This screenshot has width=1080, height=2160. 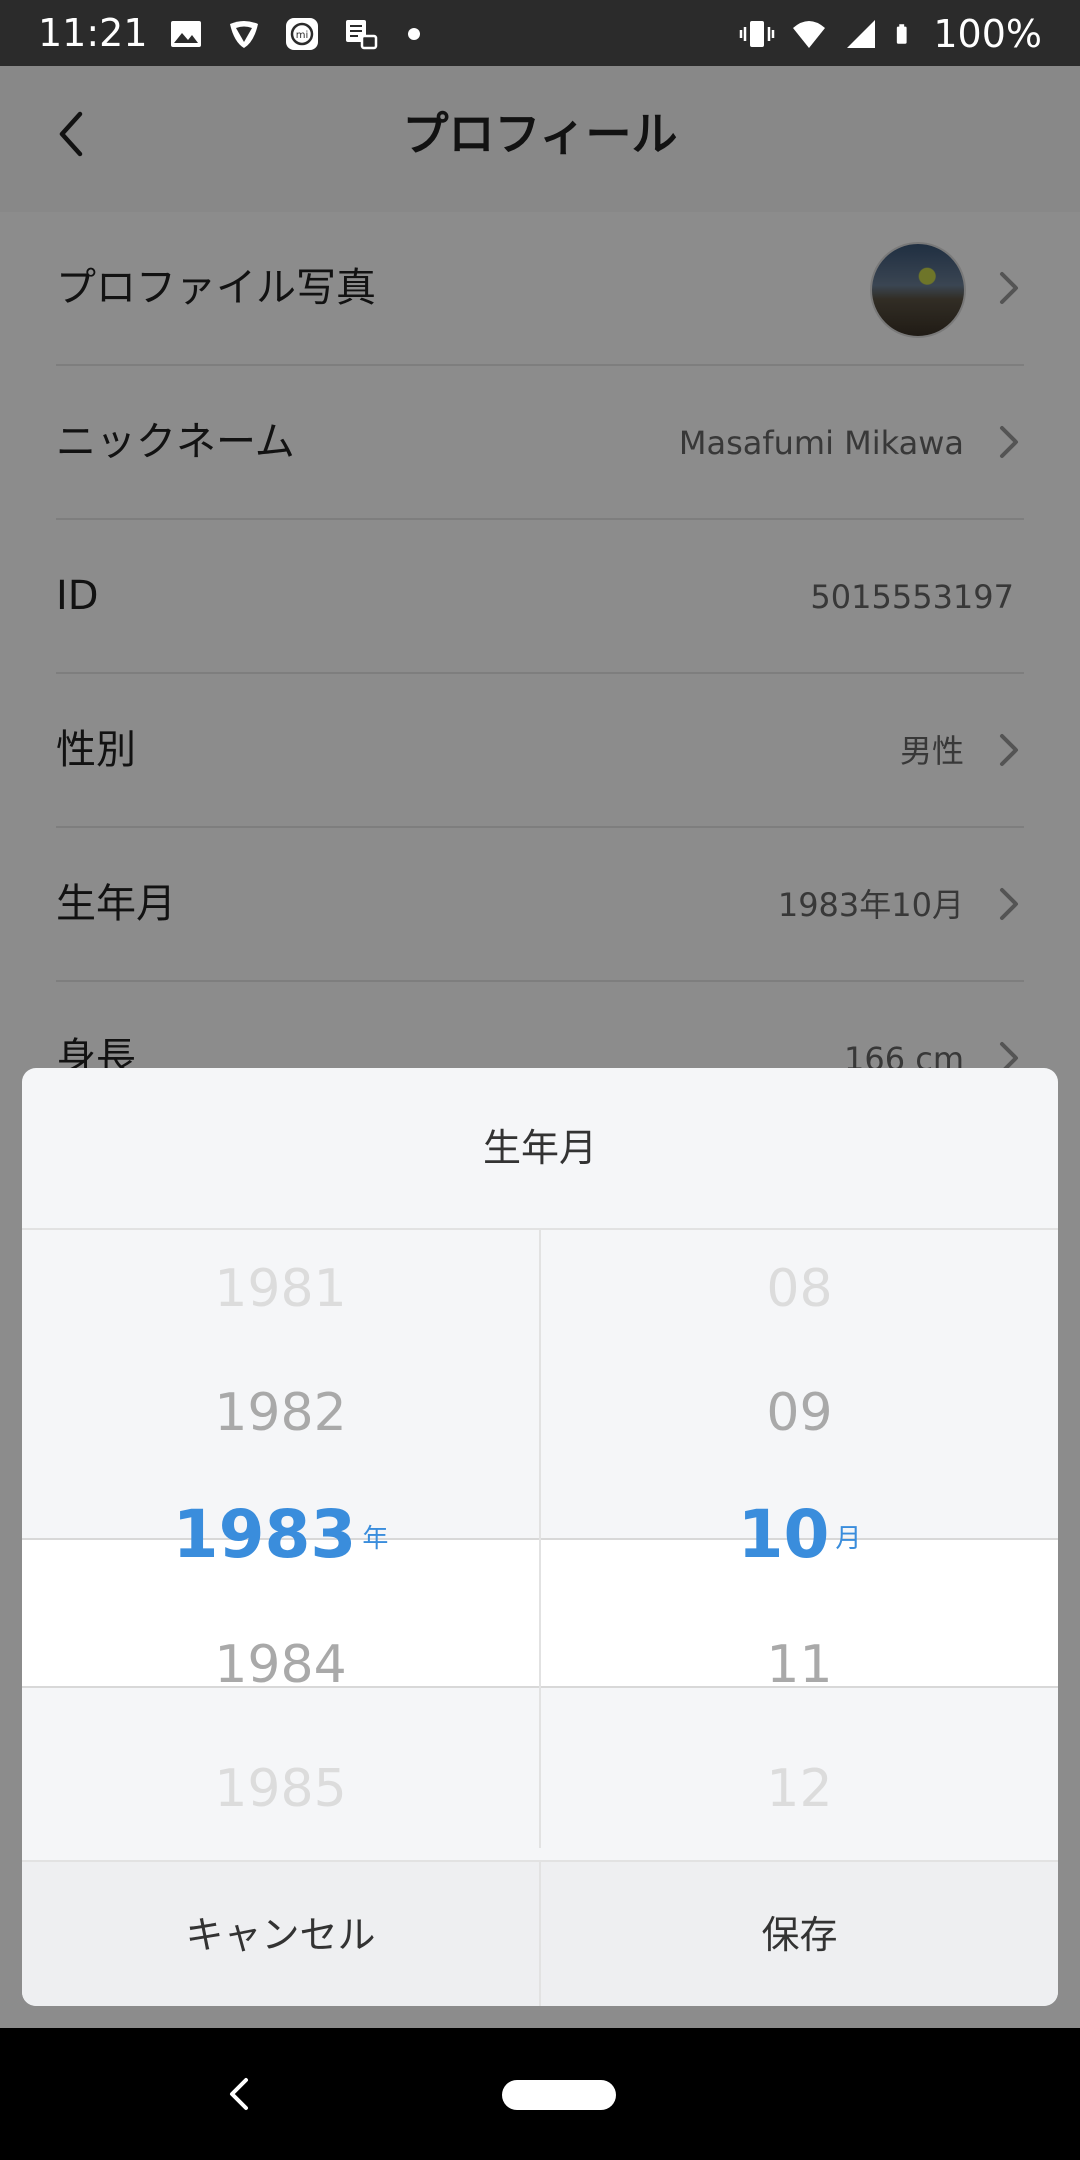 What do you see at coordinates (240, 2094) in the screenshot?
I see `nav-back-icon` at bounding box center [240, 2094].